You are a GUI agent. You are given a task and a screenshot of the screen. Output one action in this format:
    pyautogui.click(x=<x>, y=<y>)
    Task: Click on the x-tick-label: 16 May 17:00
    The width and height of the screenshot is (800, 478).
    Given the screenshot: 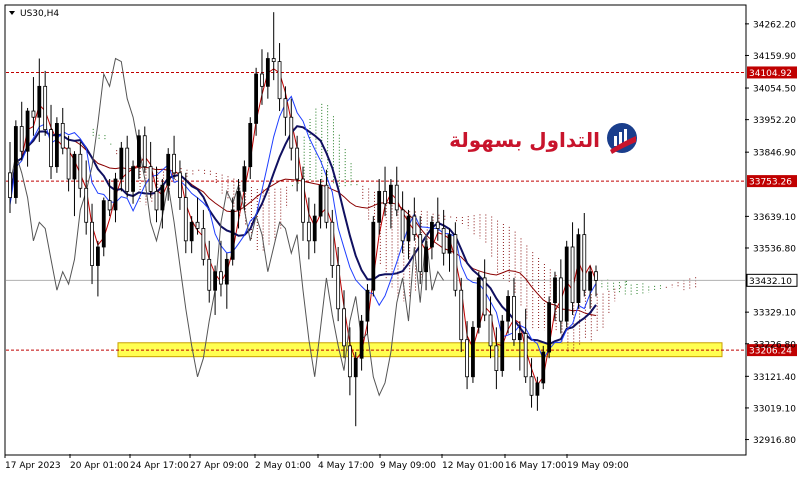 What is the action you would take?
    pyautogui.click(x=536, y=466)
    